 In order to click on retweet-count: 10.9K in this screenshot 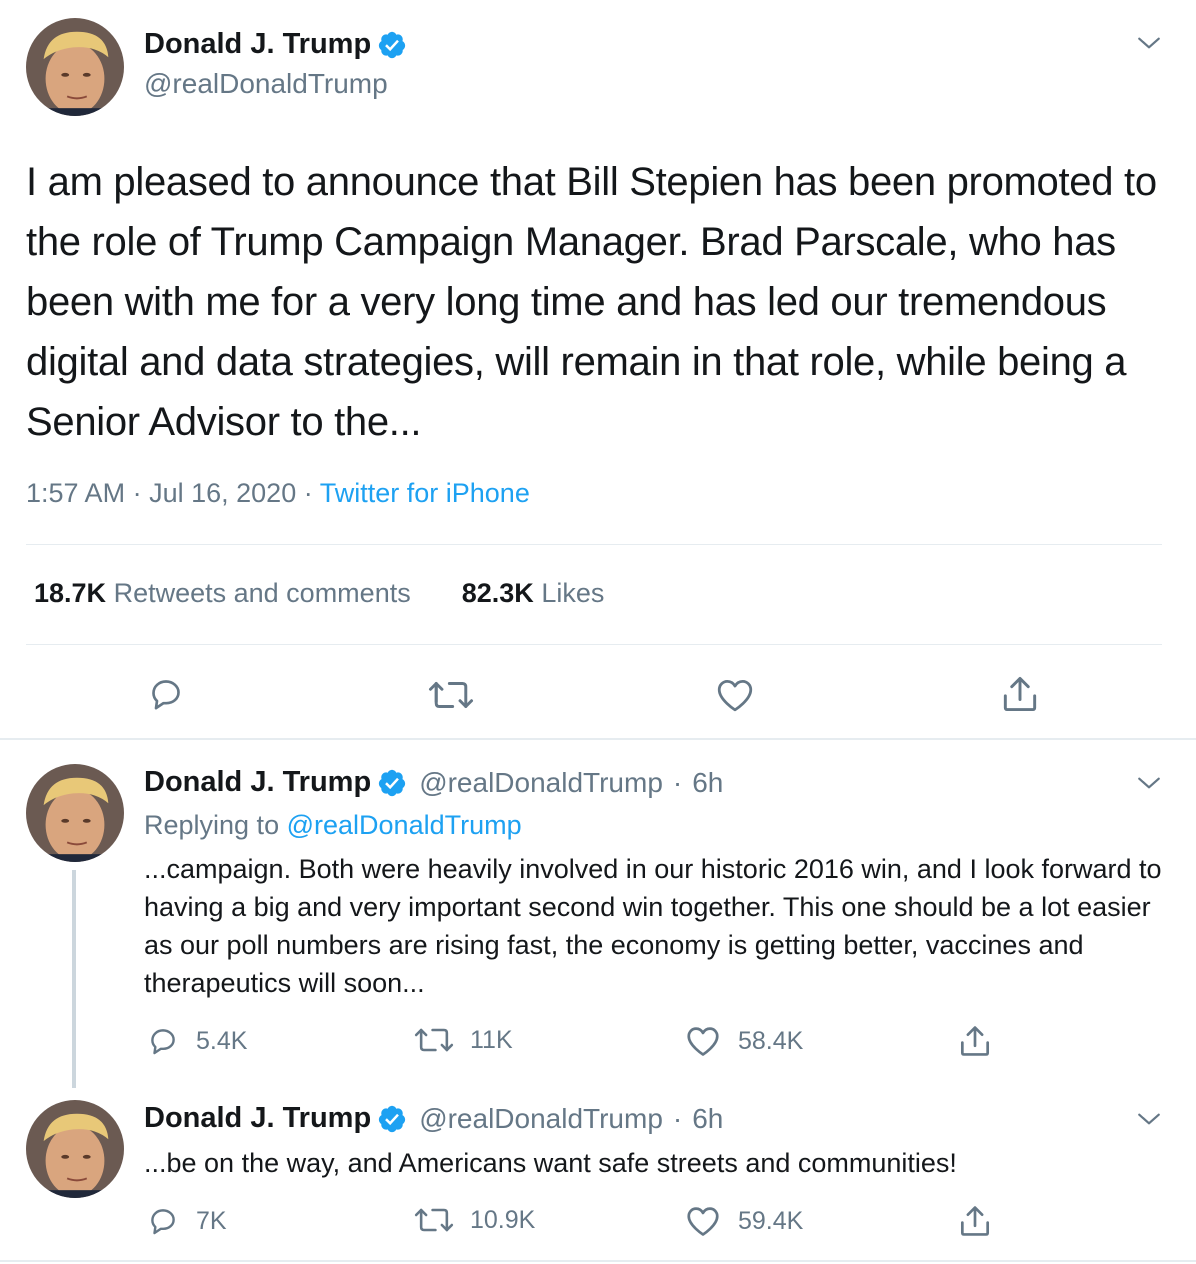, I will do `click(503, 1219)`.